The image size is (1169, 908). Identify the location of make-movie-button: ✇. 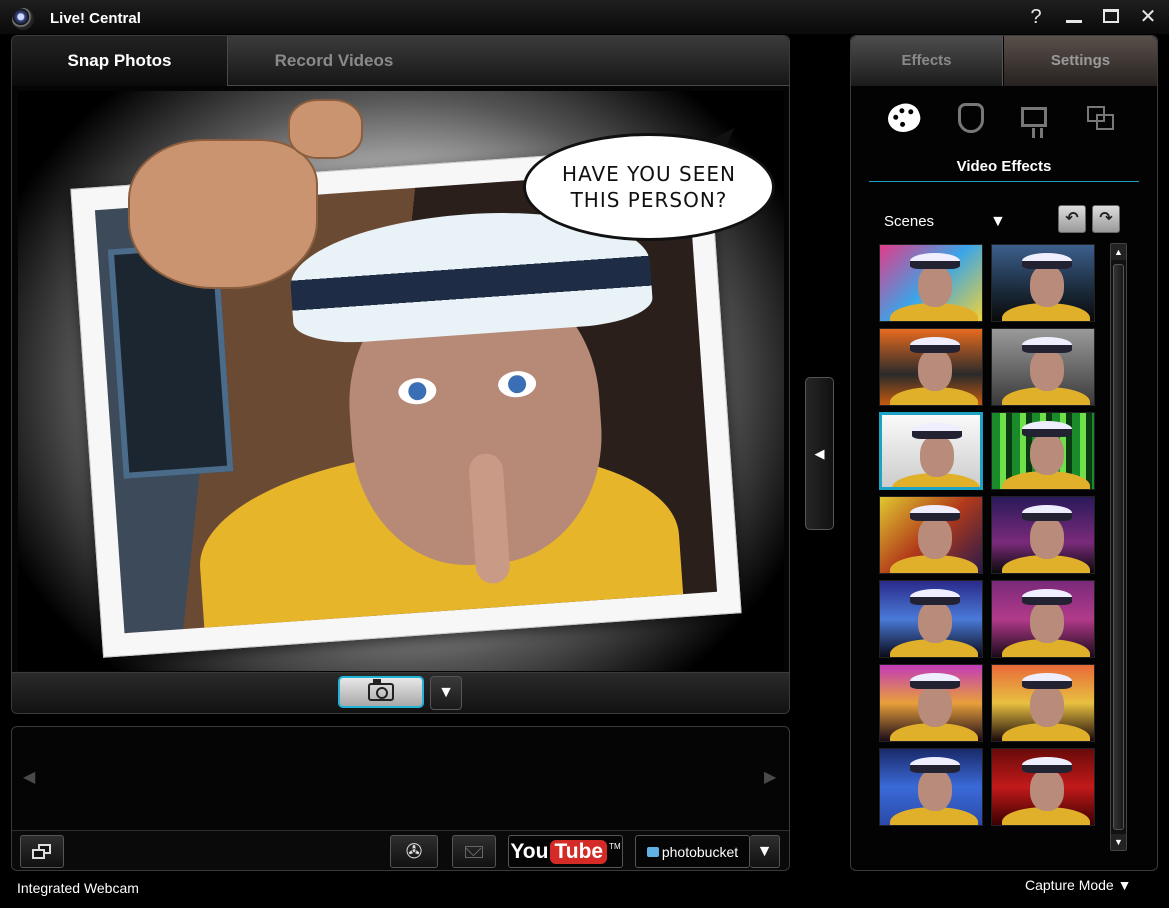
(414, 851).